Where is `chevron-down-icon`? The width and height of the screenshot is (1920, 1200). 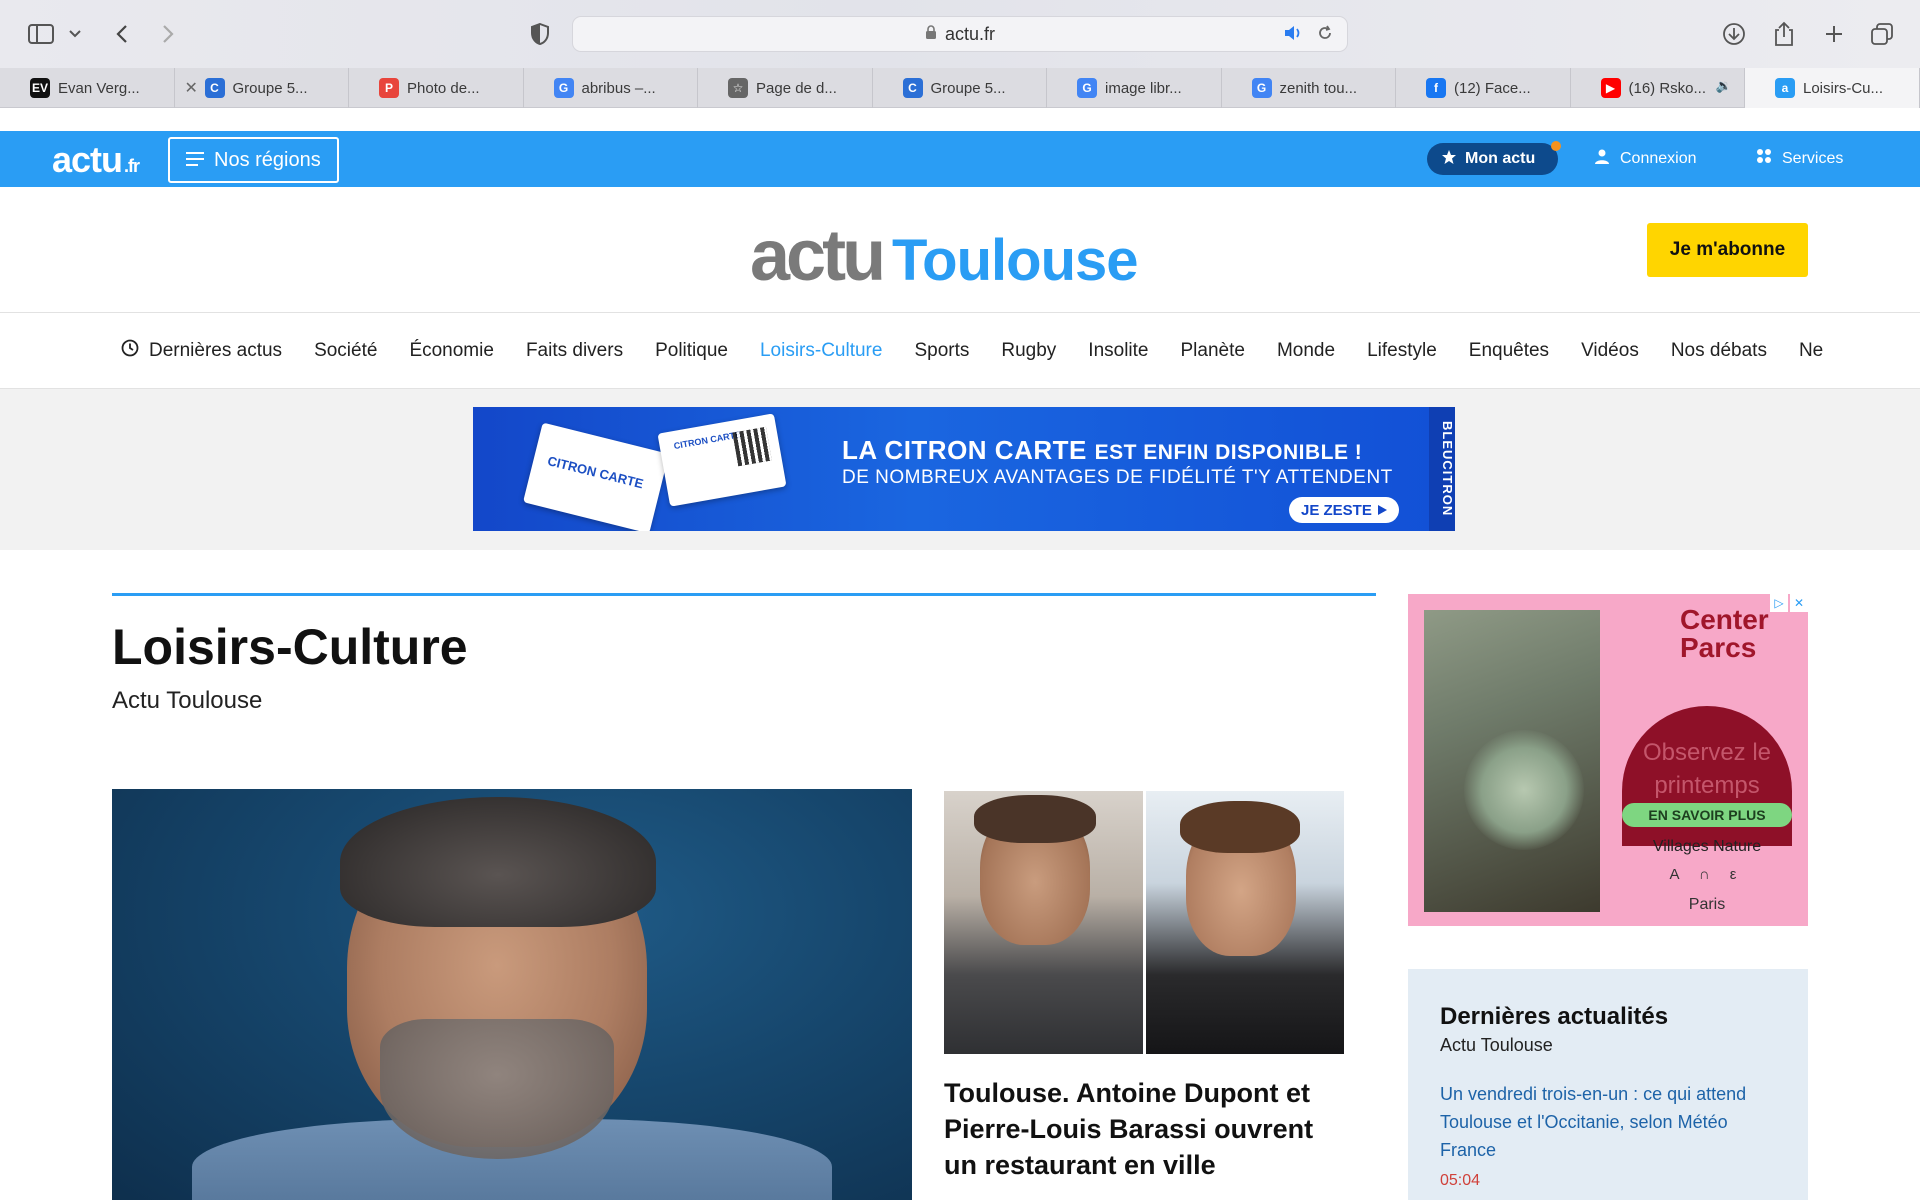 chevron-down-icon is located at coordinates (75, 34).